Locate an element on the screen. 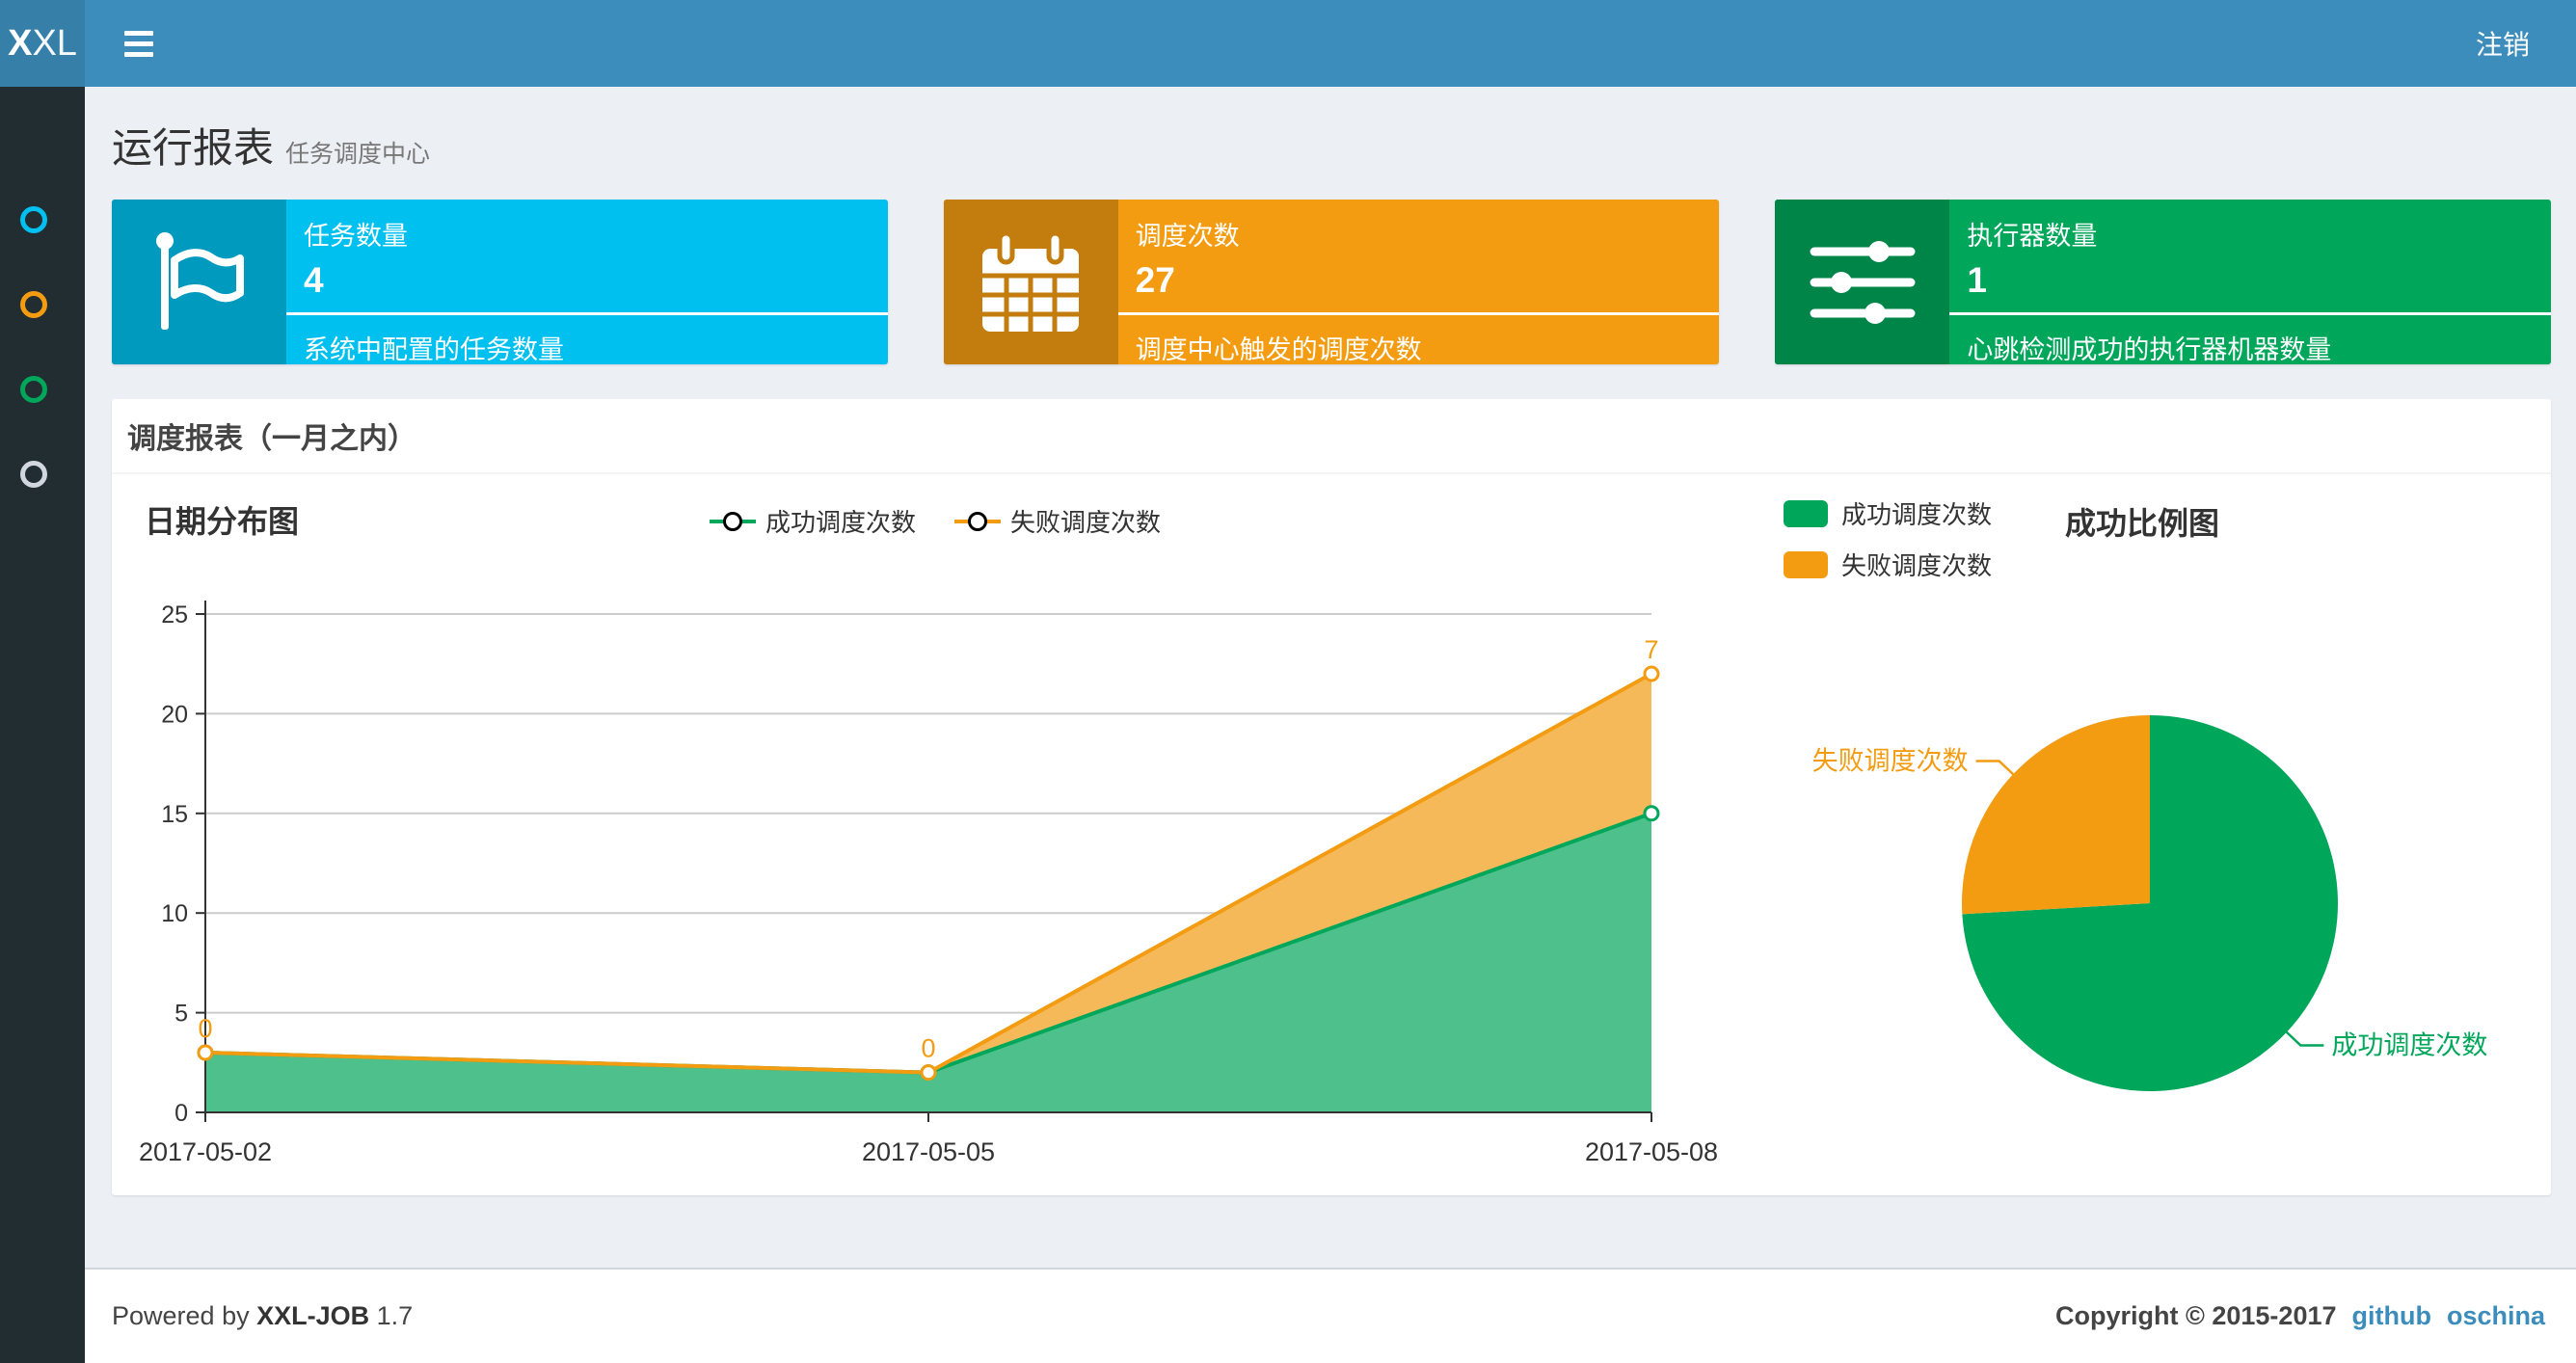 This screenshot has width=2576, height=1363. powered-prefix: Powered by is located at coordinates (181, 1315).